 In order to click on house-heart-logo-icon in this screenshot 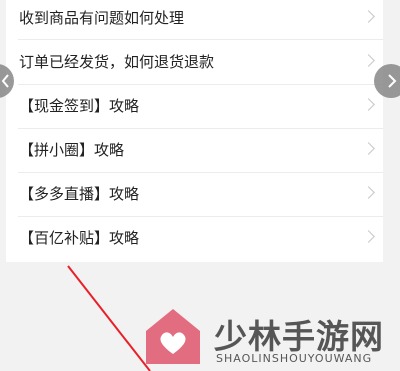, I will do `click(173, 336)`.